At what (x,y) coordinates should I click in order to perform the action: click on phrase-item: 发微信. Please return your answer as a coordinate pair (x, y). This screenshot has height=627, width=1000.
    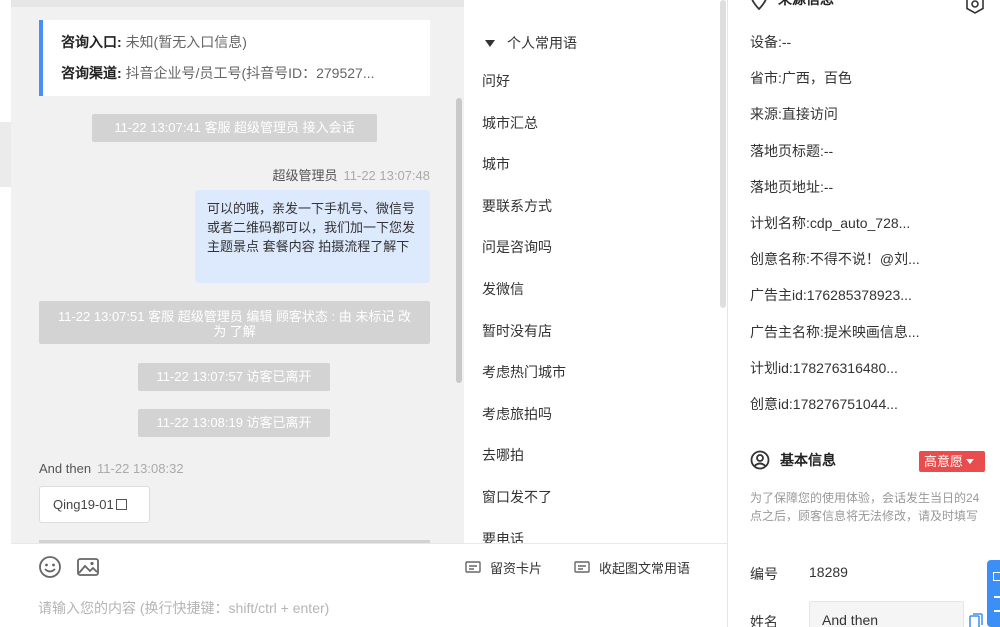
    Looking at the image, I should click on (524, 290).